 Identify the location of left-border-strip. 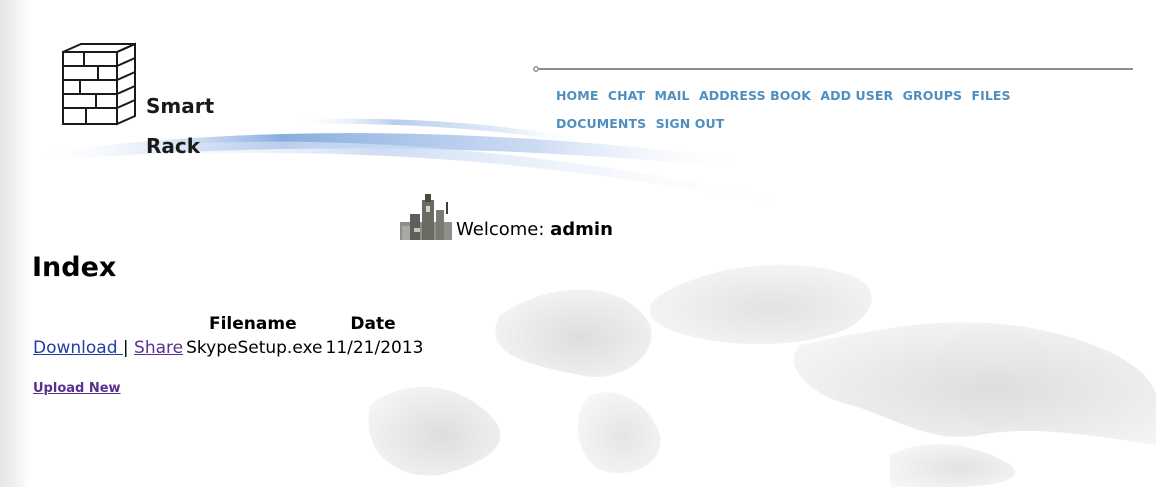
(15, 243).